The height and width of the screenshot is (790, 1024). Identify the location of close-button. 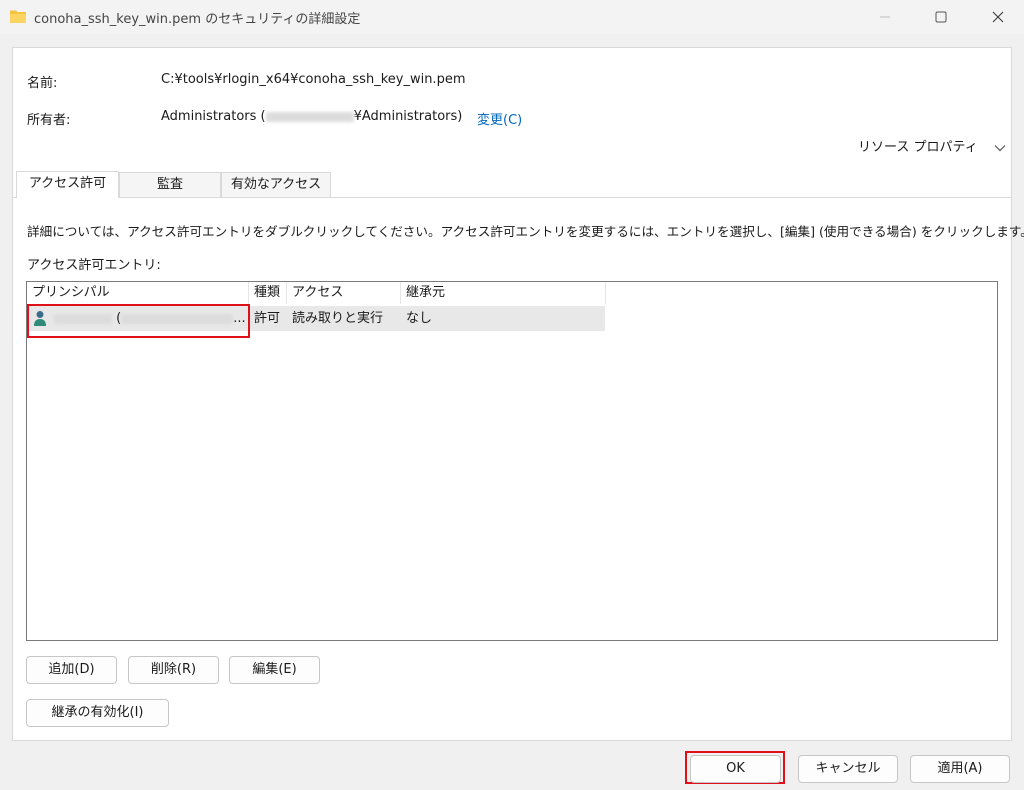
(998, 17).